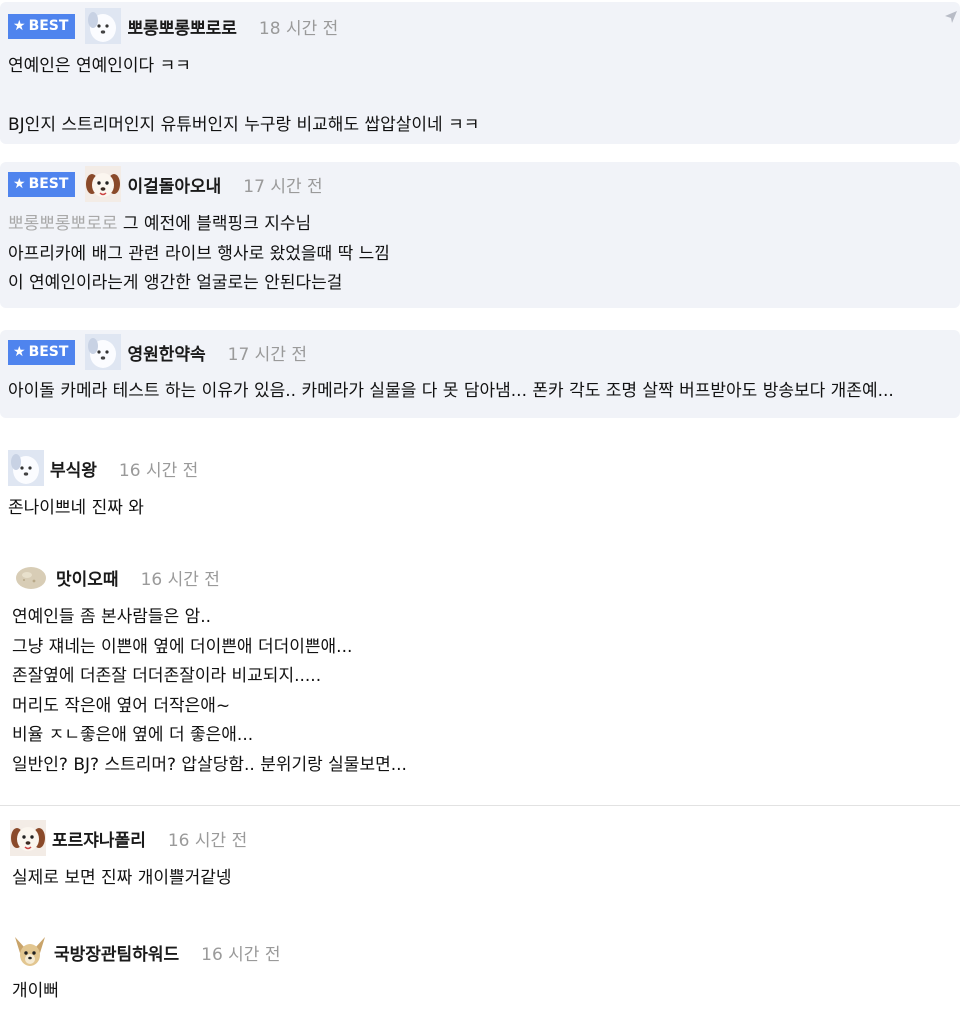  I want to click on comment-body: 개이뻐, so click(35, 992).